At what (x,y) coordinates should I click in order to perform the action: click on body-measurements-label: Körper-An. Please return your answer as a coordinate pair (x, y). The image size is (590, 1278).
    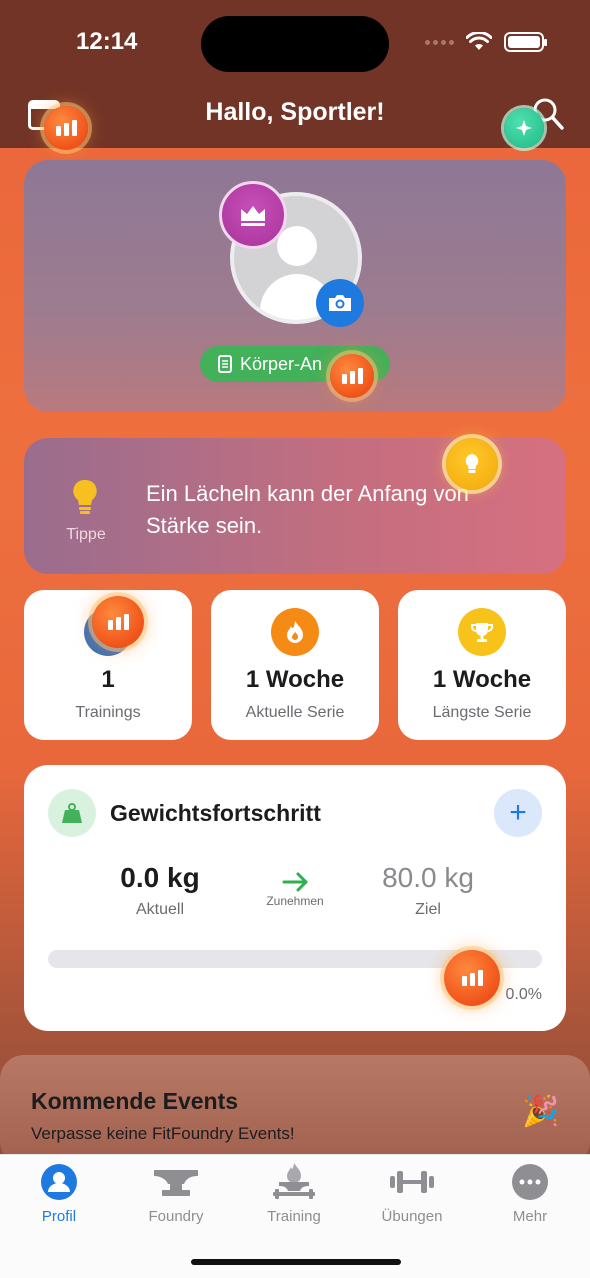
    Looking at the image, I should click on (281, 363).